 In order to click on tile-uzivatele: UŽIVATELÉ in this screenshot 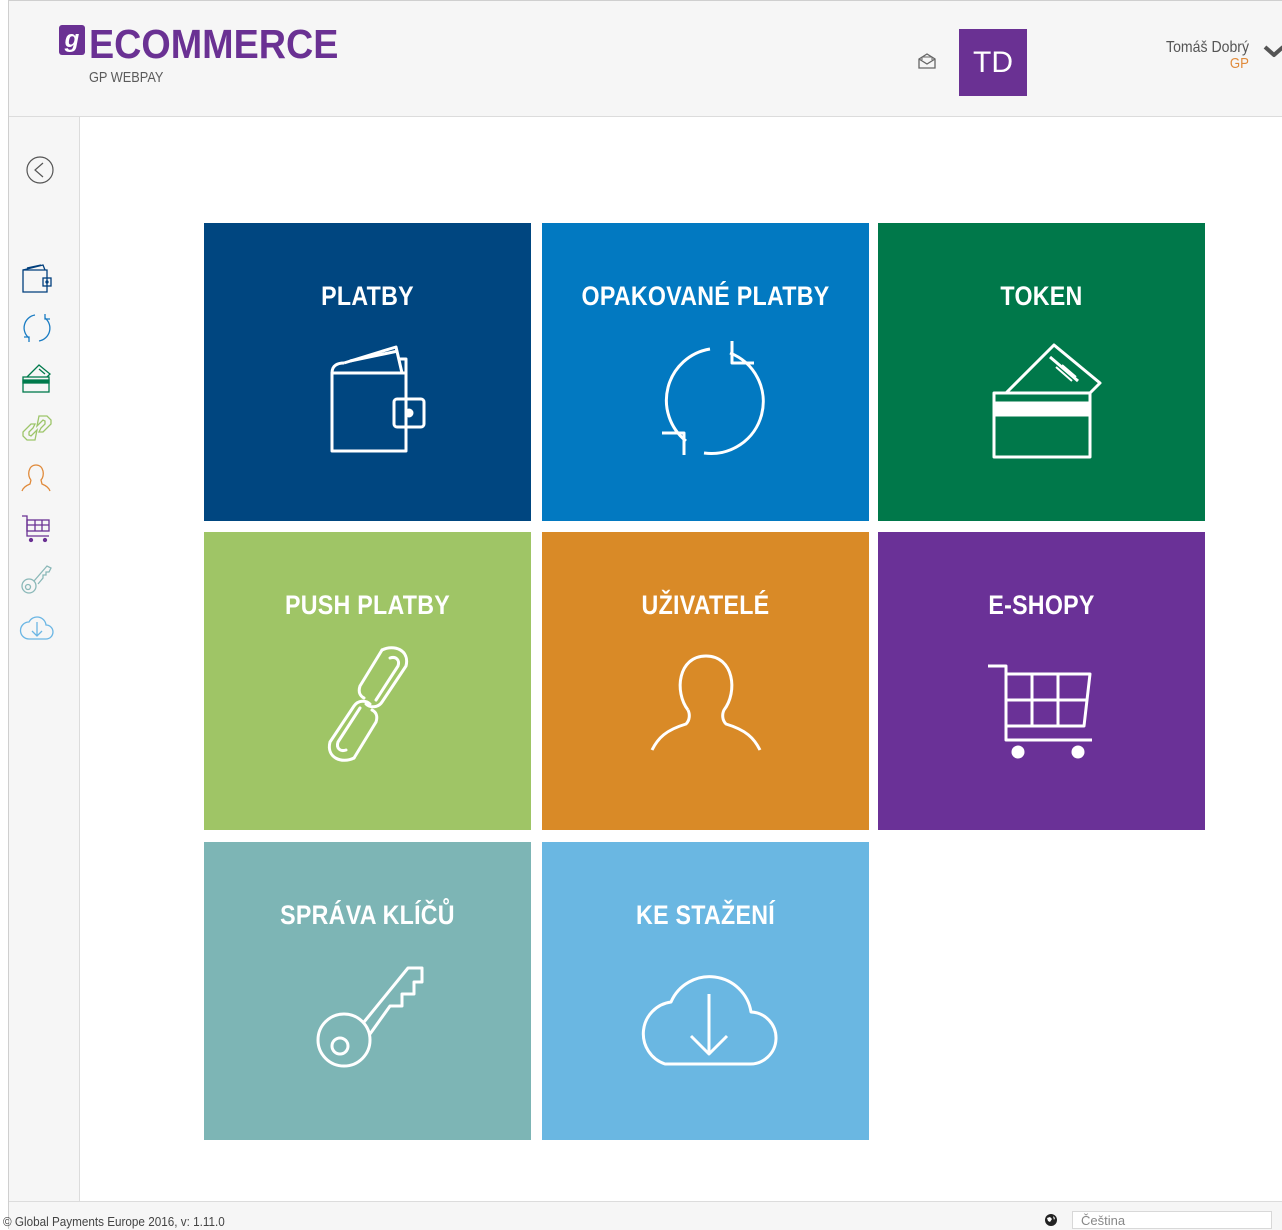, I will do `click(705, 681)`.